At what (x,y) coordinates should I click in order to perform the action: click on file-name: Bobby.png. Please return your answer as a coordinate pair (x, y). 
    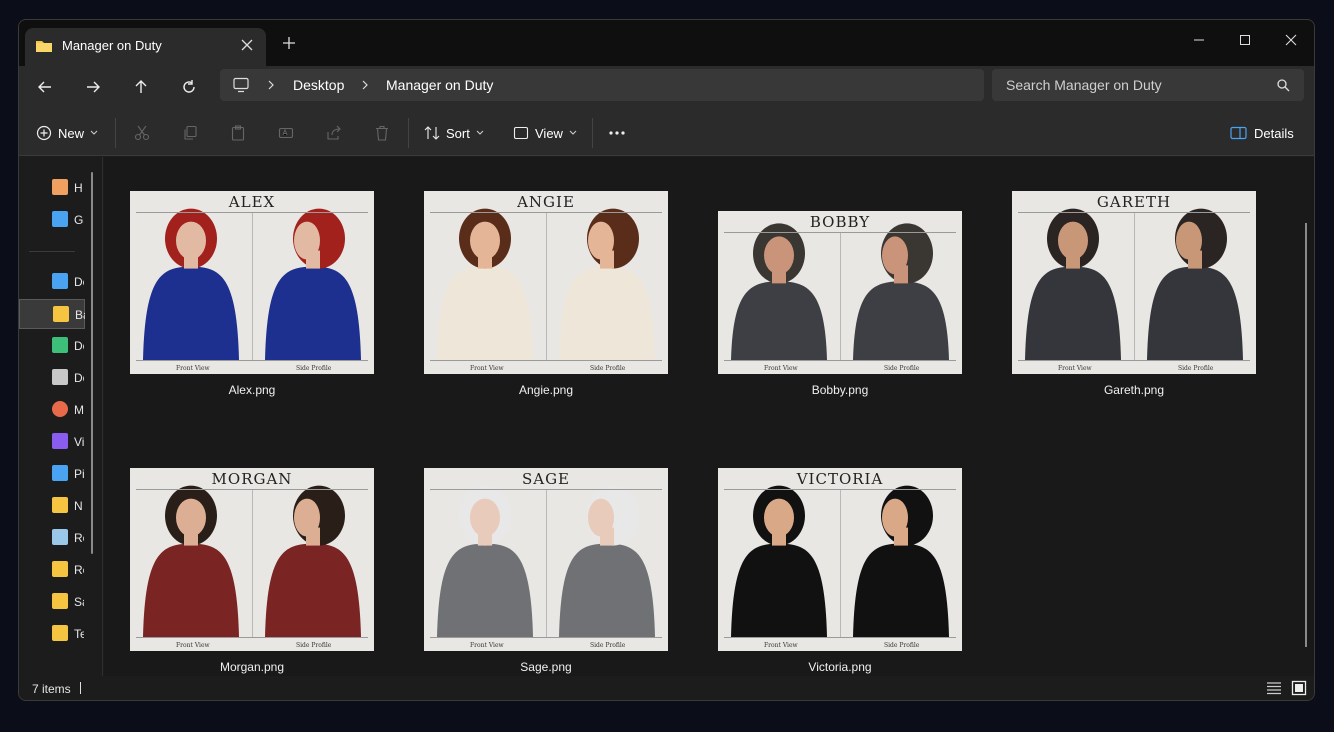
    Looking at the image, I should click on (840, 390).